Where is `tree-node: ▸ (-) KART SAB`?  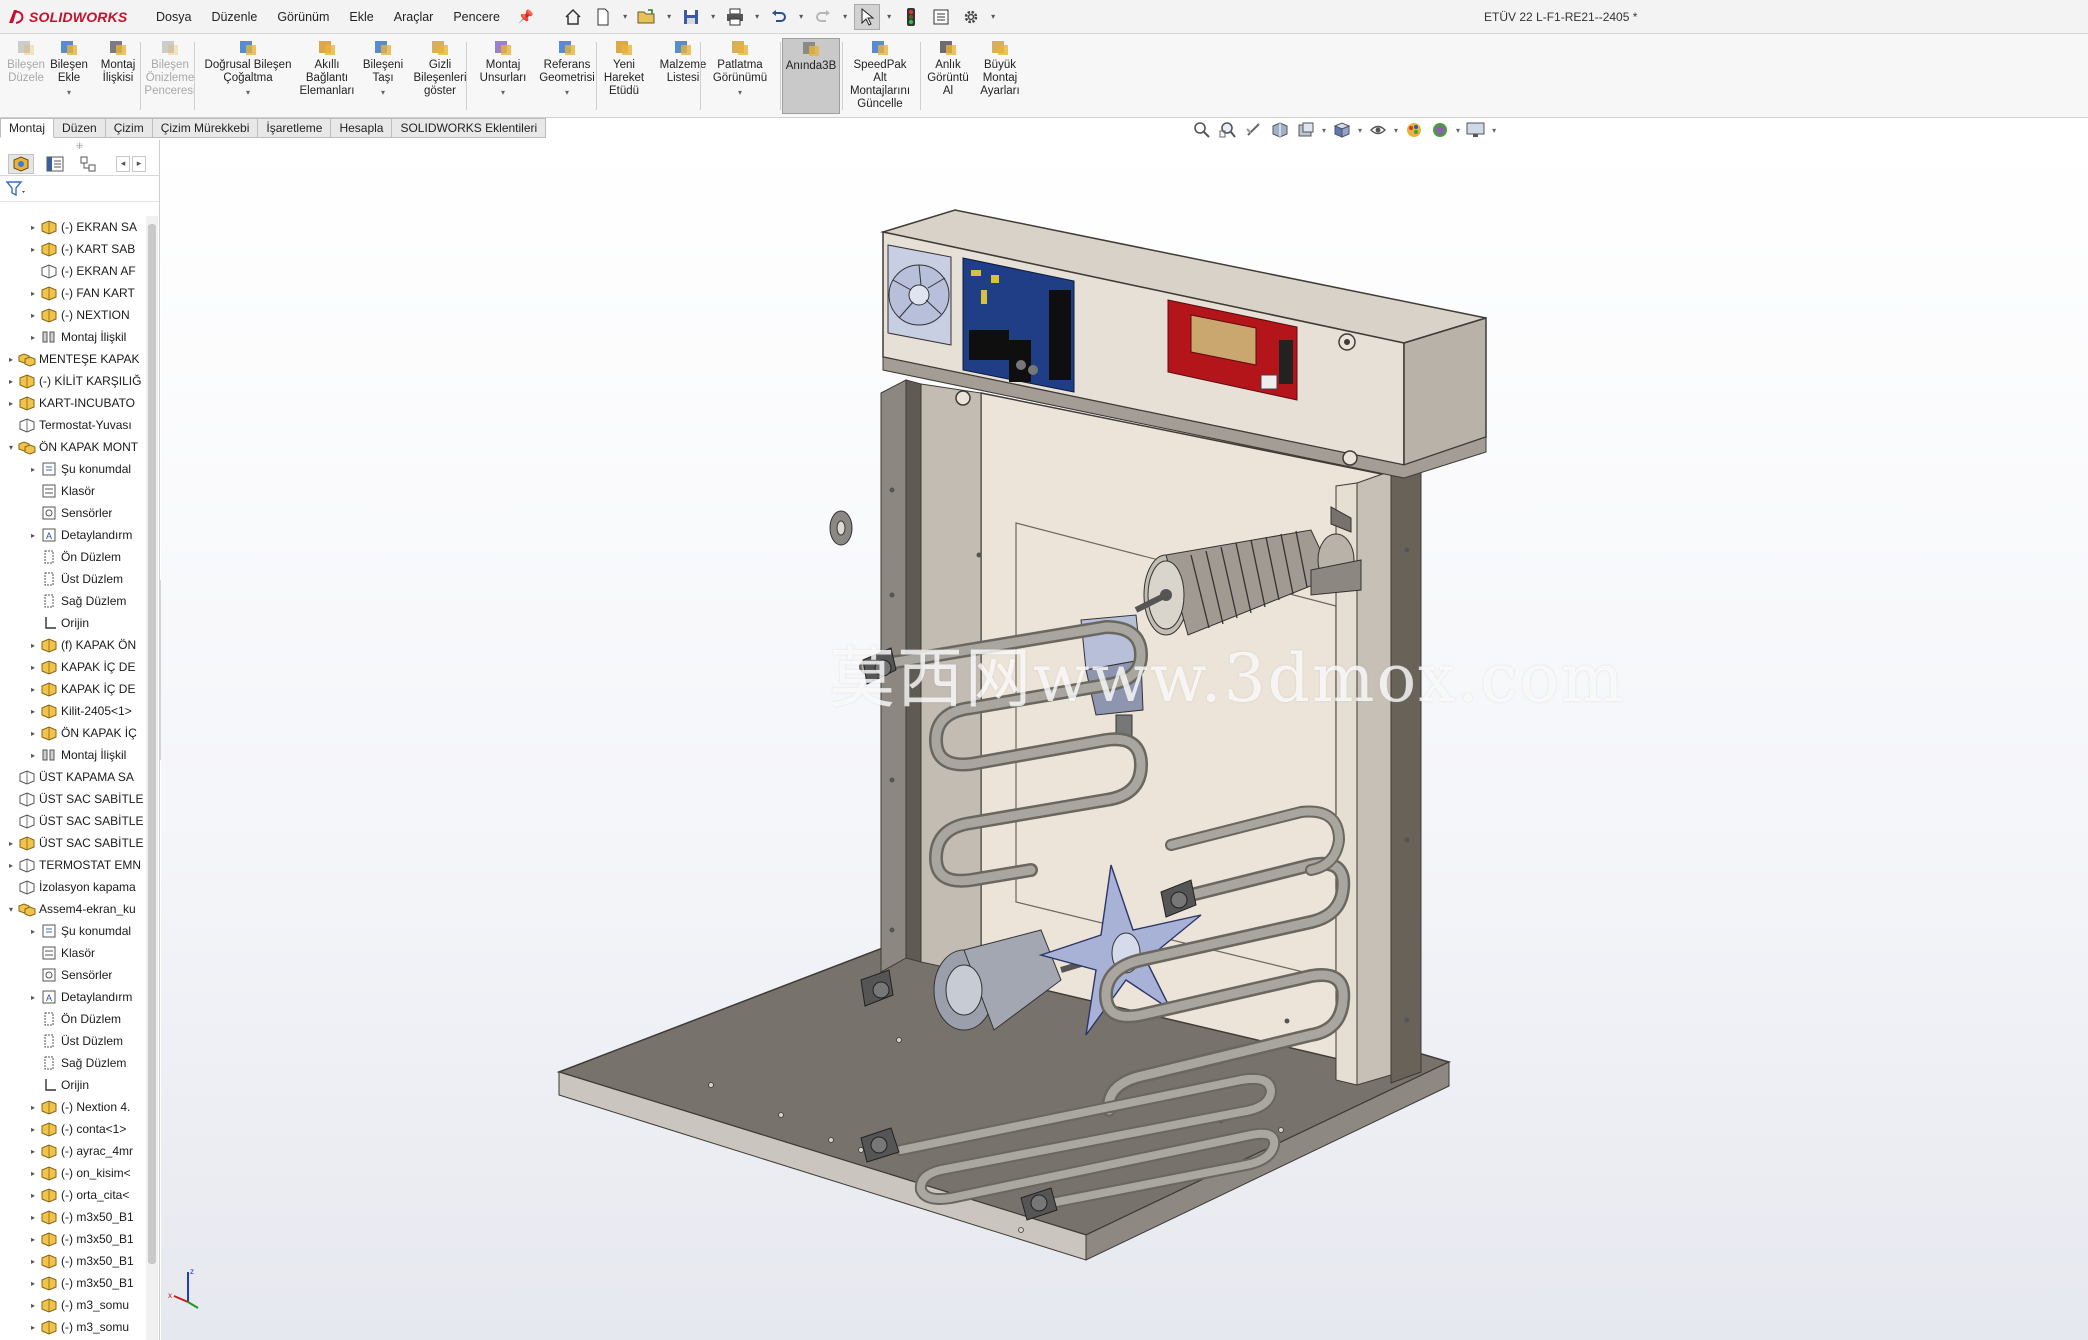 tree-node: ▸ (-) KART SAB is located at coordinates (72, 249).